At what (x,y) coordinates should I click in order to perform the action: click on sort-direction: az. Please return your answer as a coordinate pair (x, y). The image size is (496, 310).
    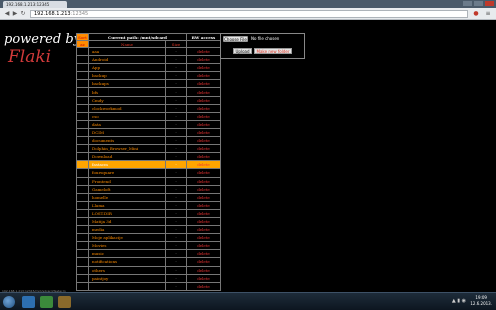
    Looking at the image, I should click on (82, 44).